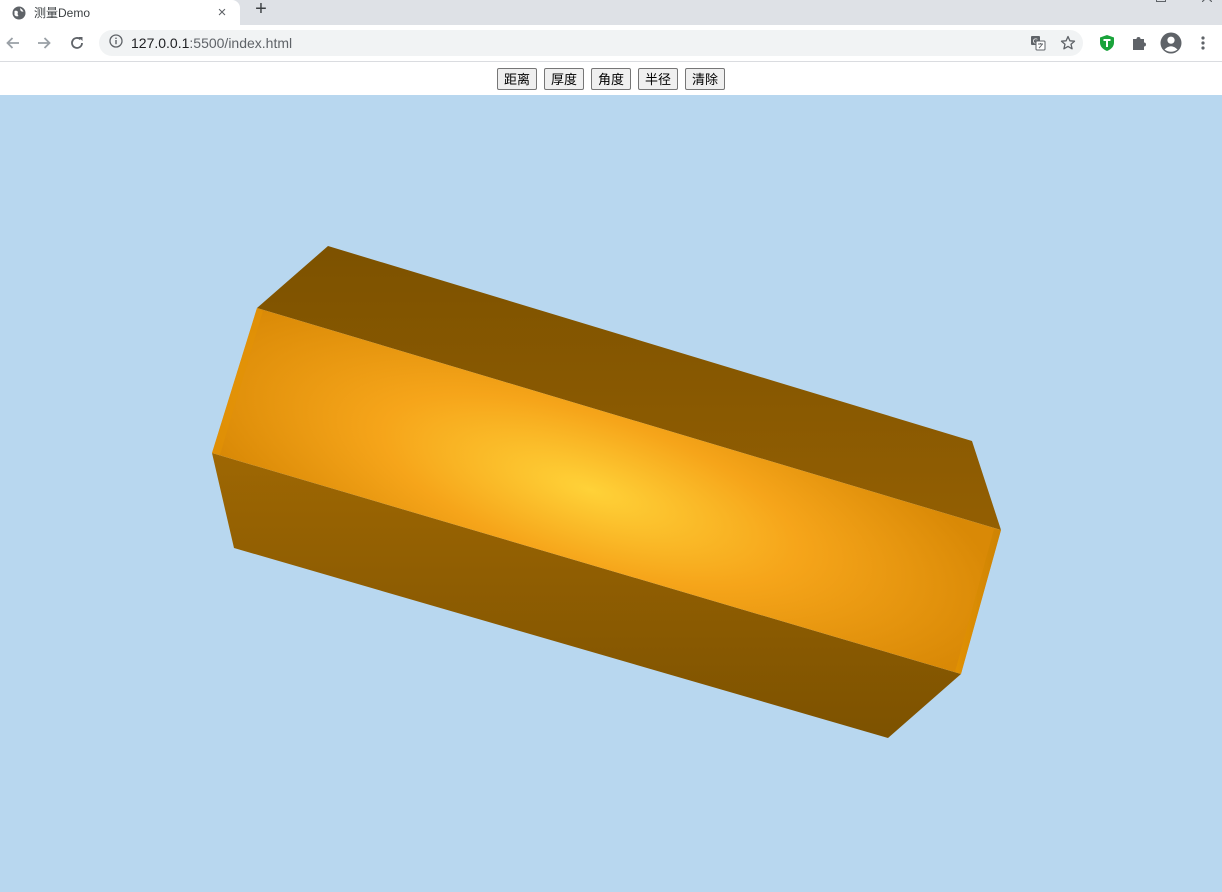 The image size is (1222, 892). Describe the element at coordinates (1171, 43) in the screenshot. I see `account-icon` at that location.